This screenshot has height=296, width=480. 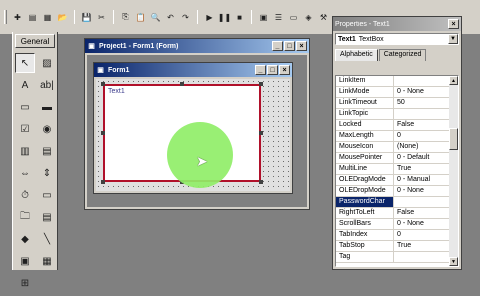 What do you see at coordinates (25, 195) in the screenshot?
I see `timer-tool-icon: ⏱` at bounding box center [25, 195].